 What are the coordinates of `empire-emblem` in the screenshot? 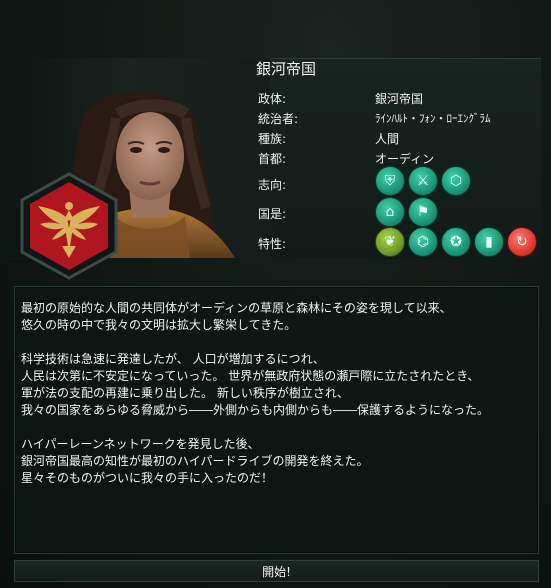 It's located at (69, 226).